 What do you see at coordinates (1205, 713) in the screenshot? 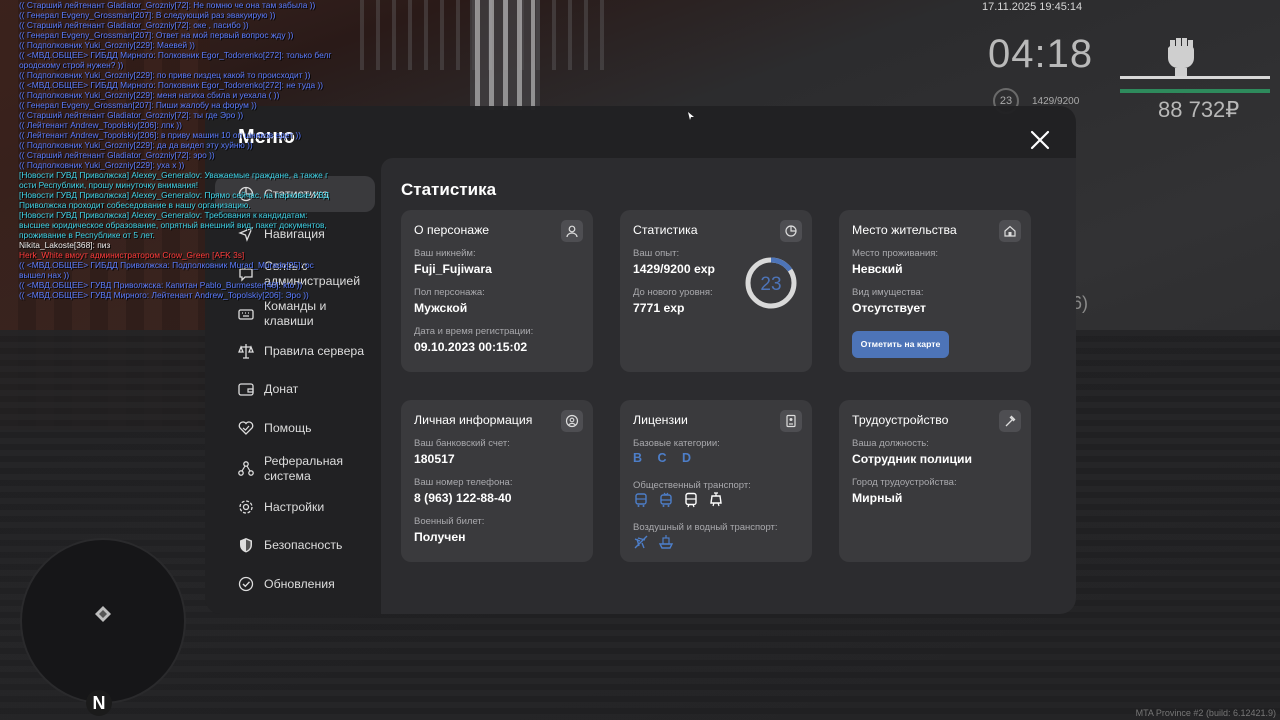
I see `build-info: MTA Province #2 (build: 6.12421.9)` at bounding box center [1205, 713].